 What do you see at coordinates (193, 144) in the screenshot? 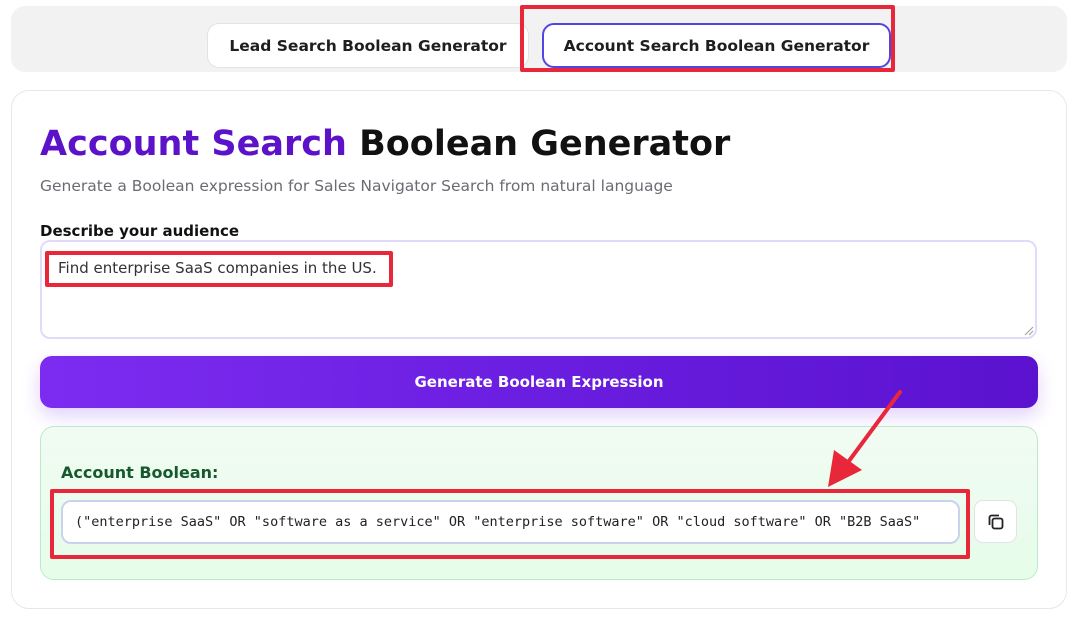
I see `page-title-accent: Account Search` at bounding box center [193, 144].